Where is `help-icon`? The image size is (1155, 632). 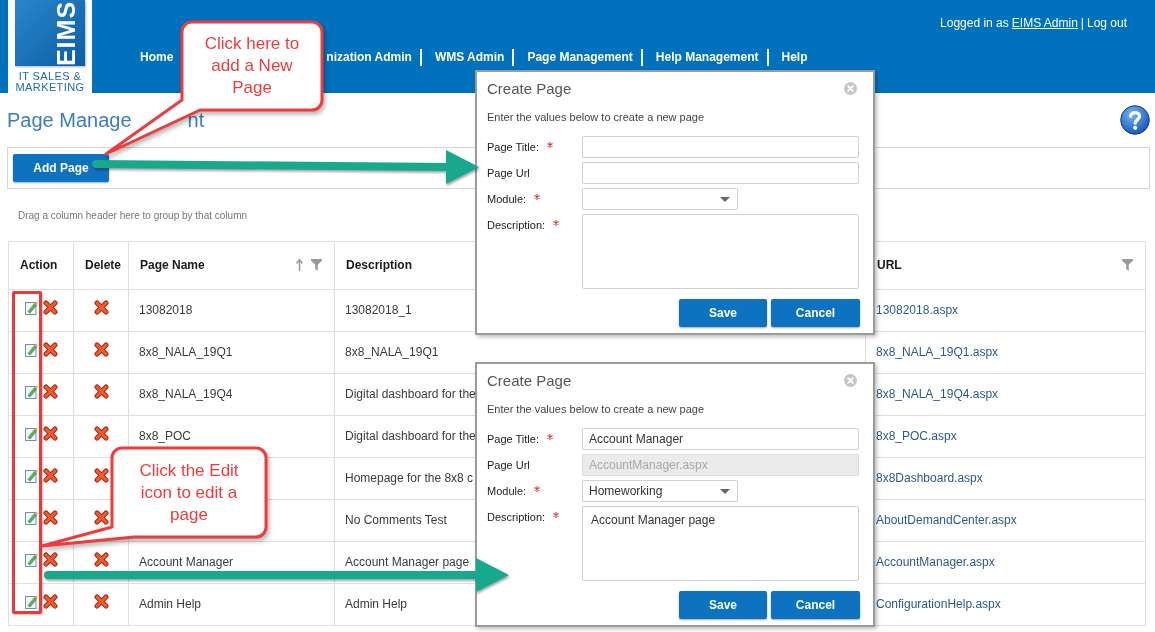
help-icon is located at coordinates (1135, 120).